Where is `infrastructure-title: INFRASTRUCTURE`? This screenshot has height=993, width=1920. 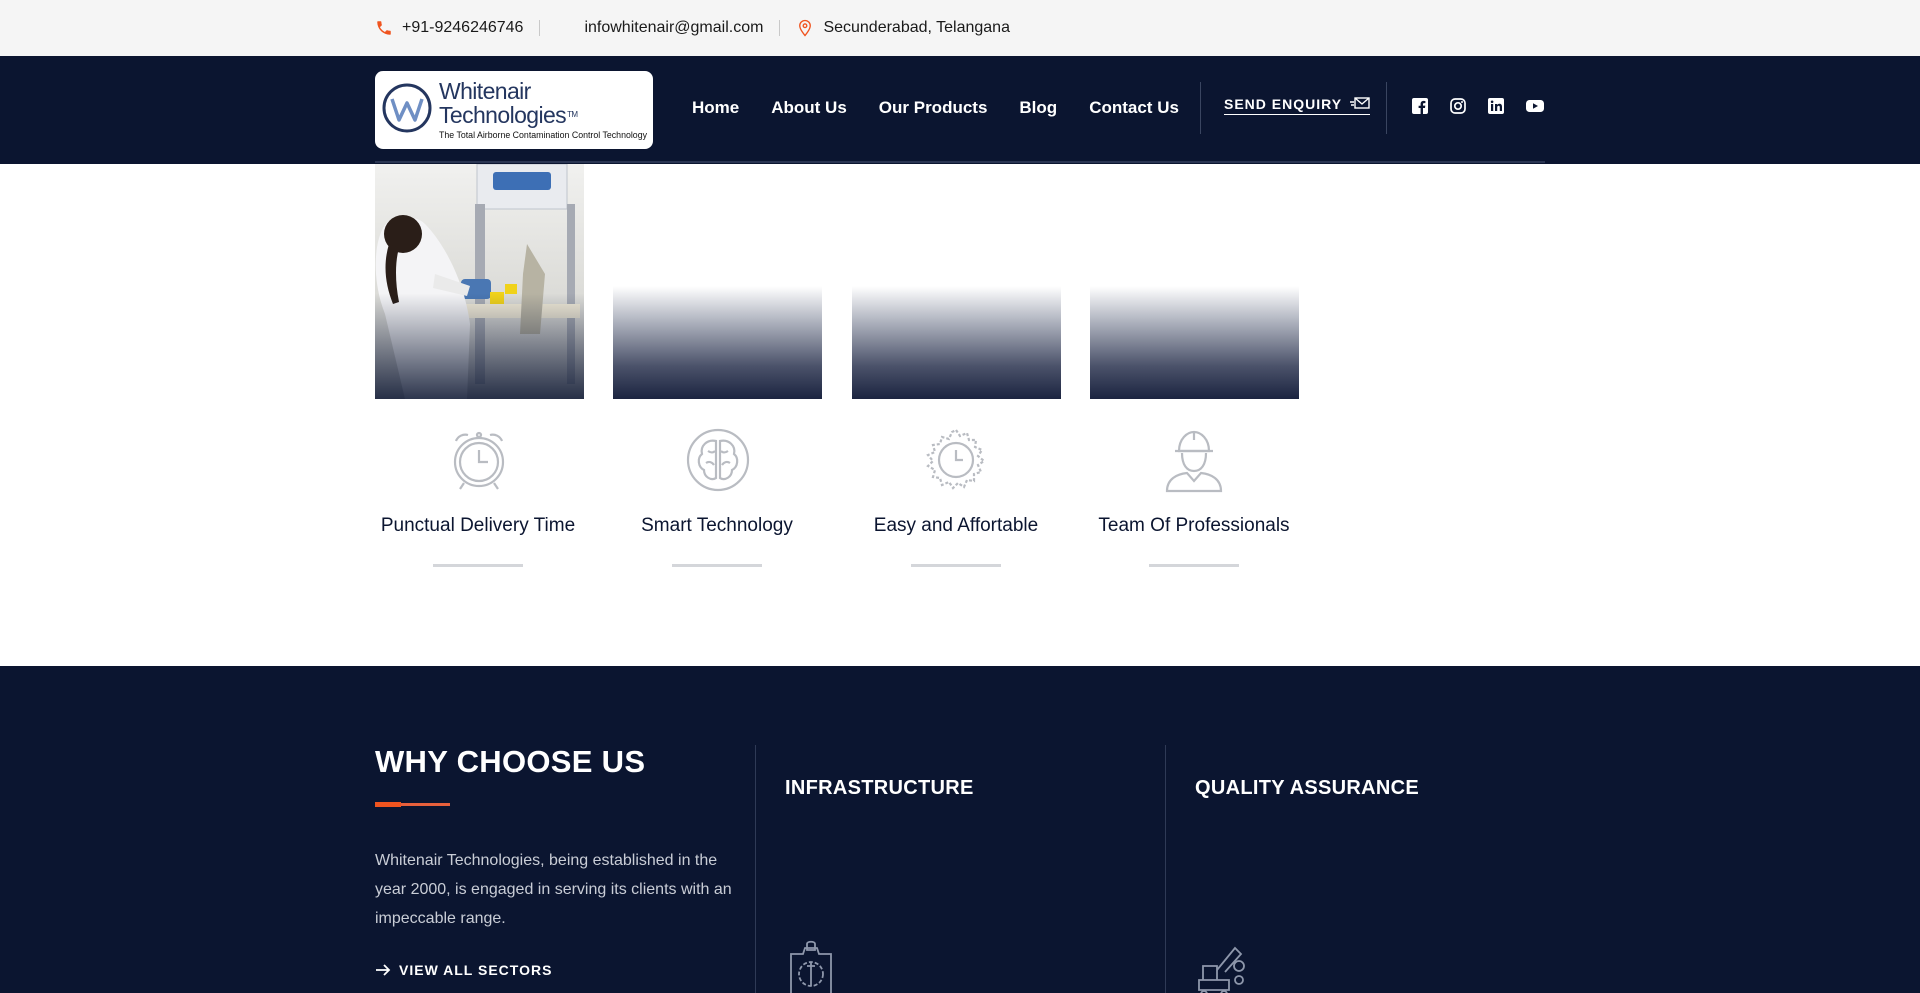 infrastructure-title: INFRASTRUCTURE is located at coordinates (879, 788).